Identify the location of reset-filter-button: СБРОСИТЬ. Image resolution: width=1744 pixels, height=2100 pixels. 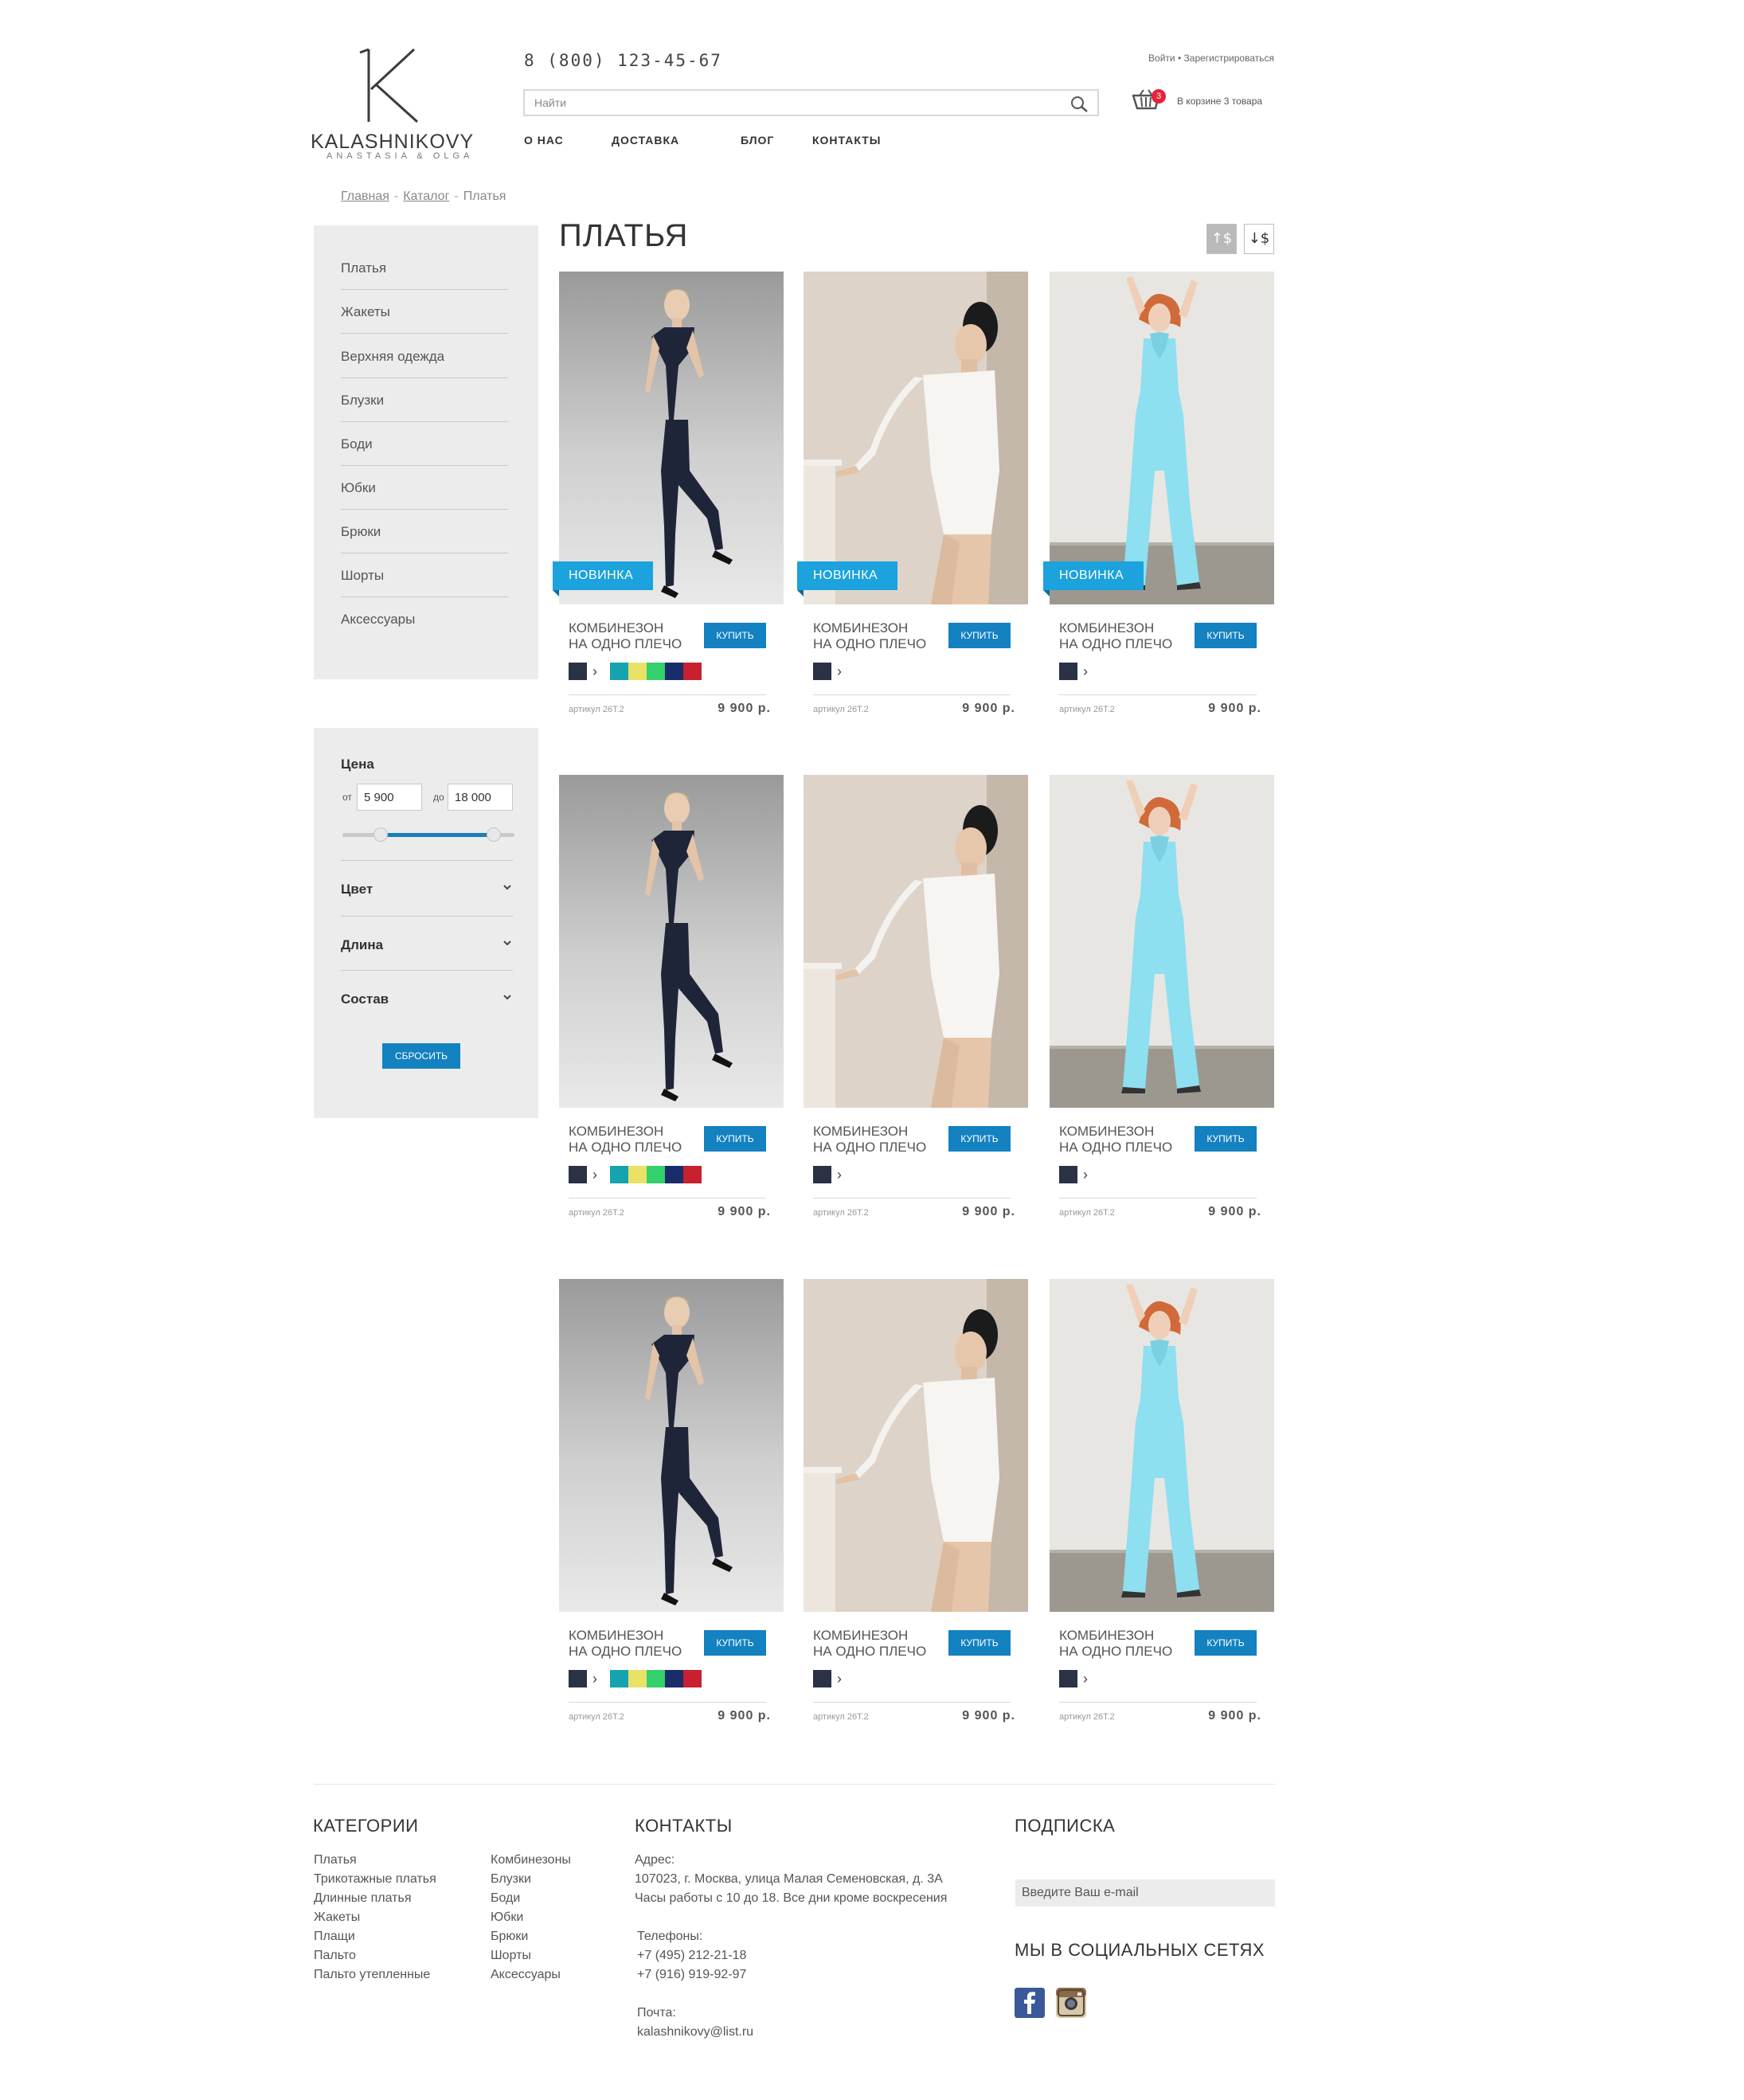
(421, 1056).